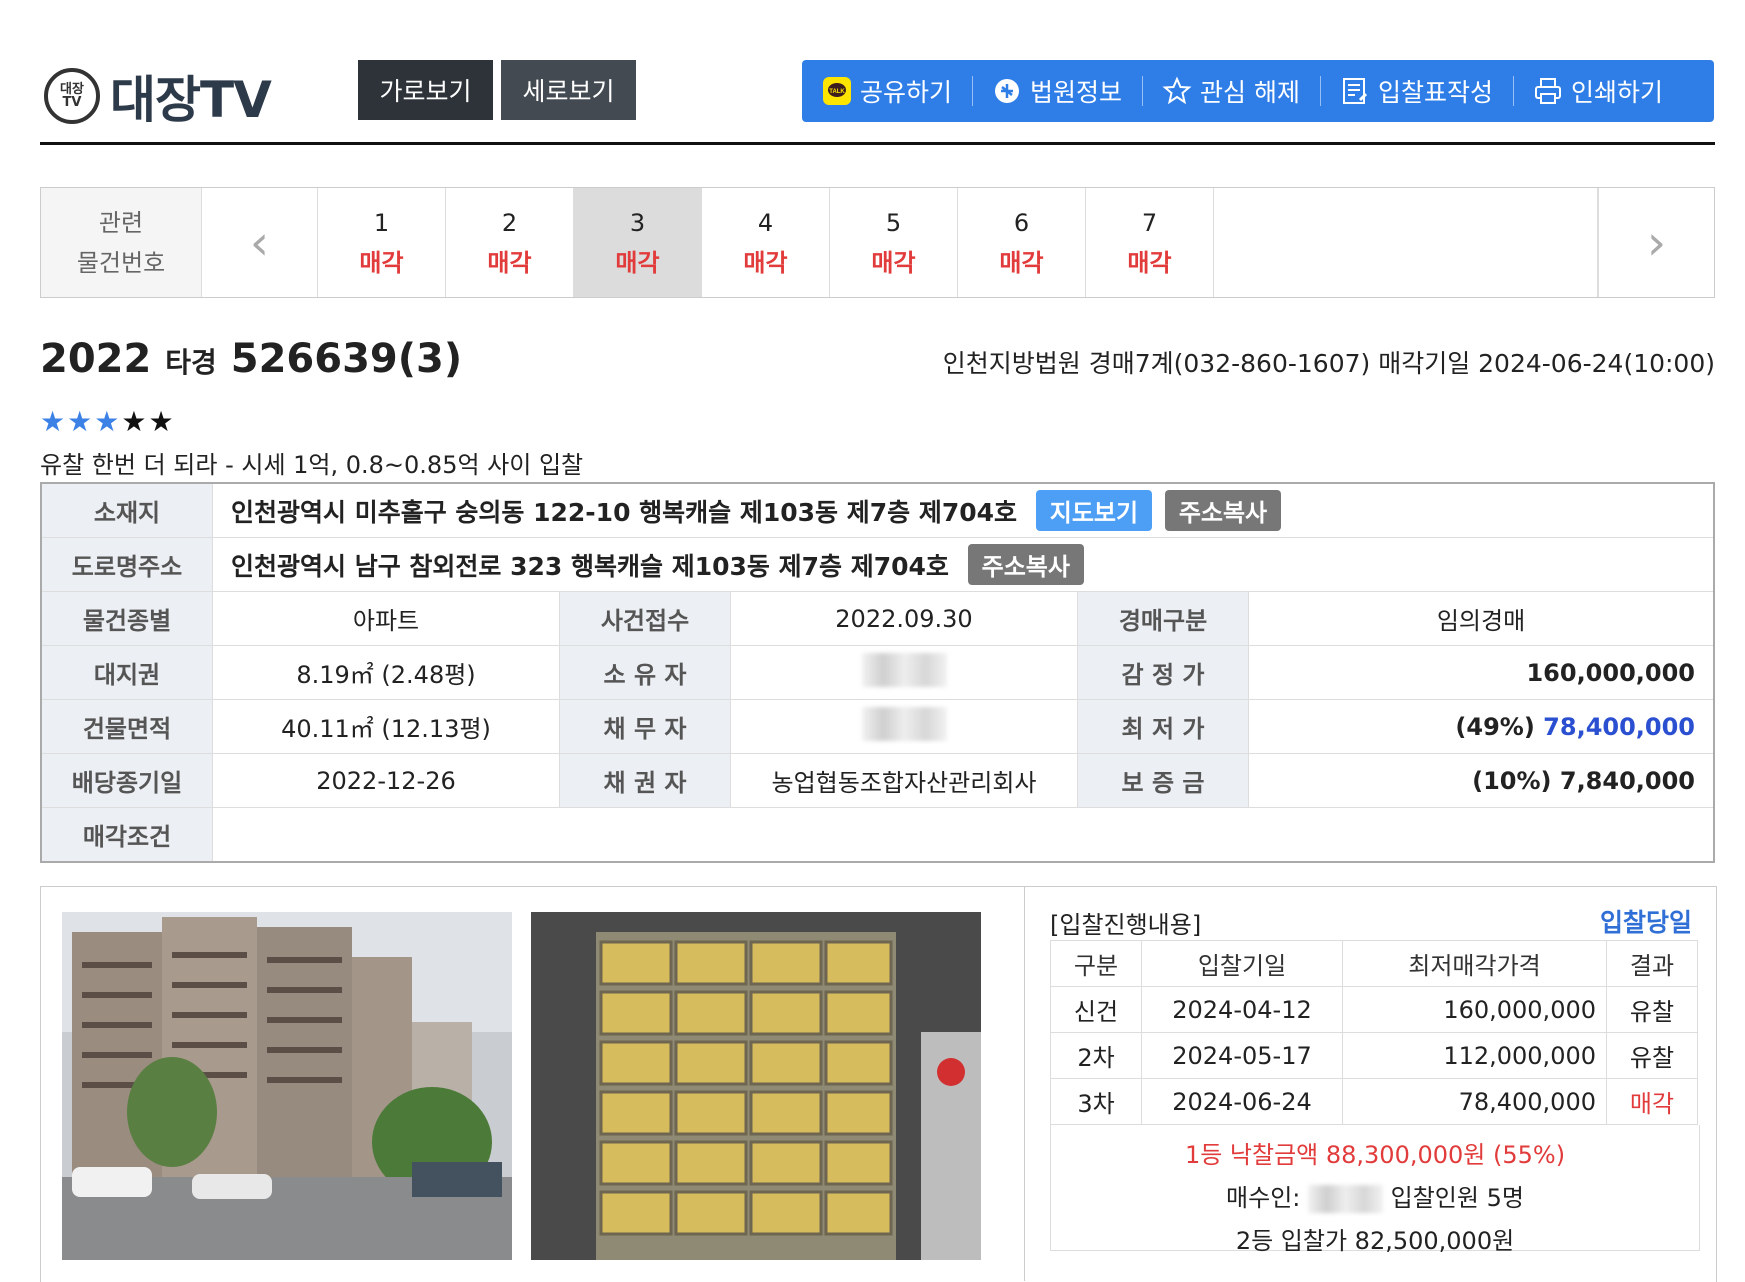 This screenshot has height=1282, width=1745. Describe the element at coordinates (386, 618) in the screenshot. I see `property-type-value: 아파트` at that location.